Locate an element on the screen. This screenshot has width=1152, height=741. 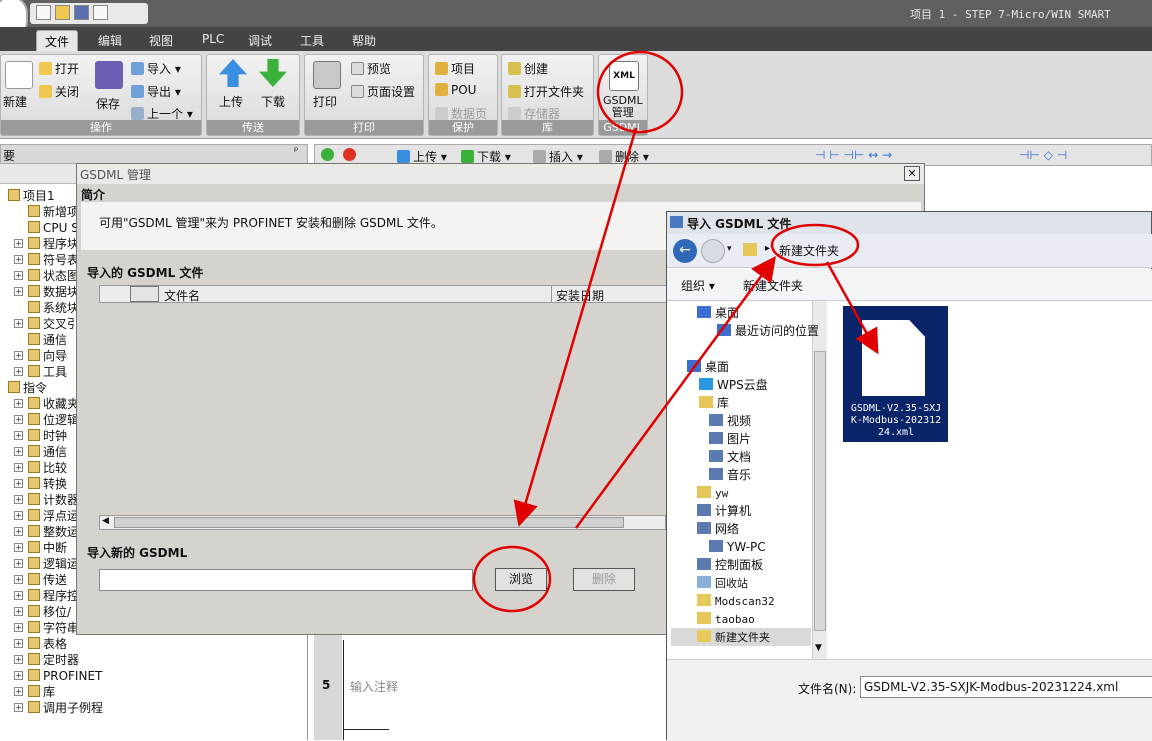
arrow-to-file is located at coordinates (852, 308).